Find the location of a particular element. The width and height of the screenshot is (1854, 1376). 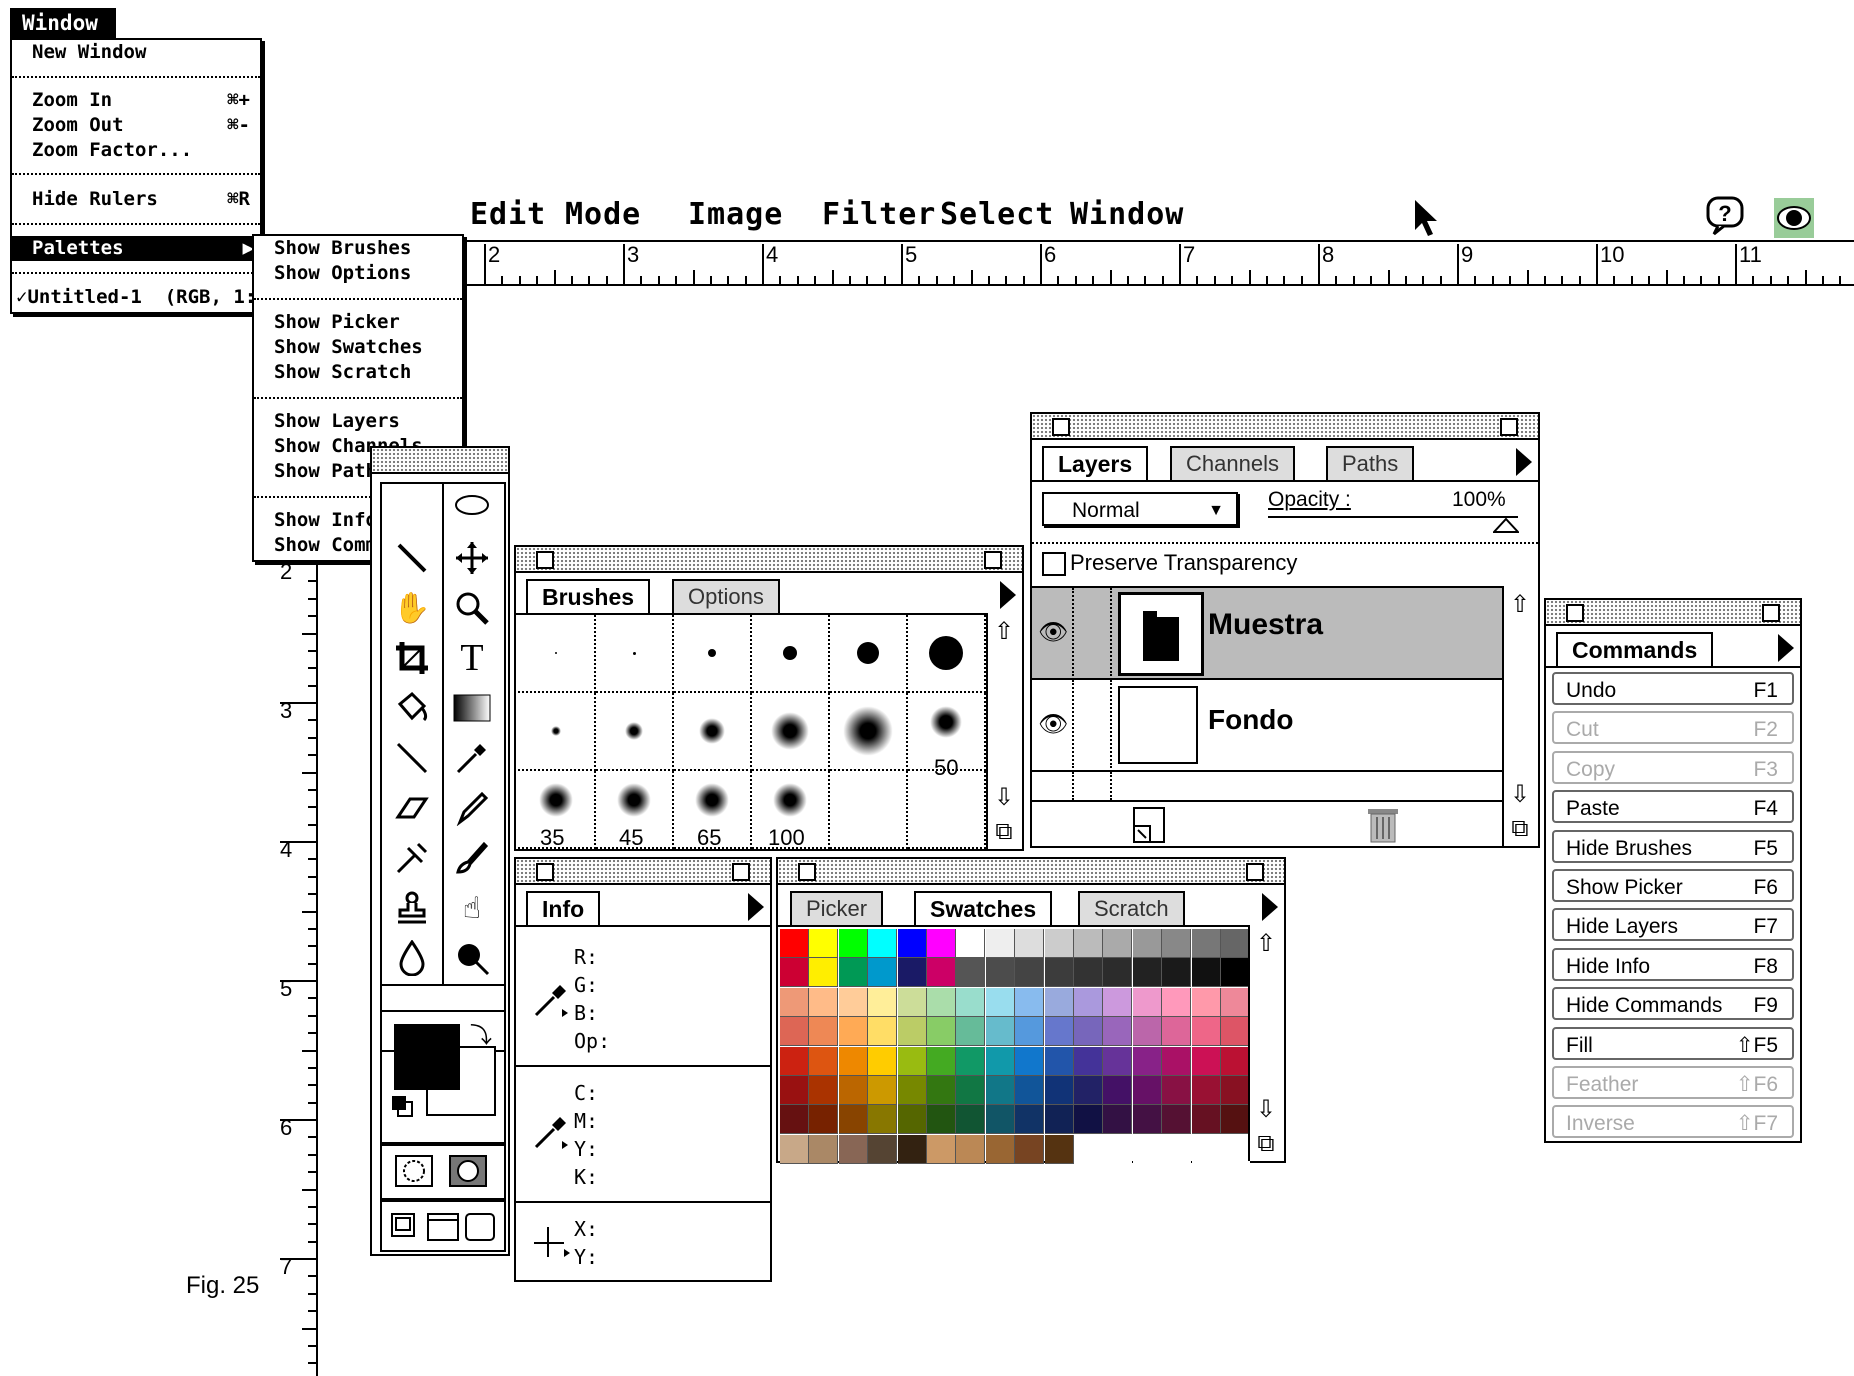

command-button-copy: Copy F3 is located at coordinates (1673, 767).